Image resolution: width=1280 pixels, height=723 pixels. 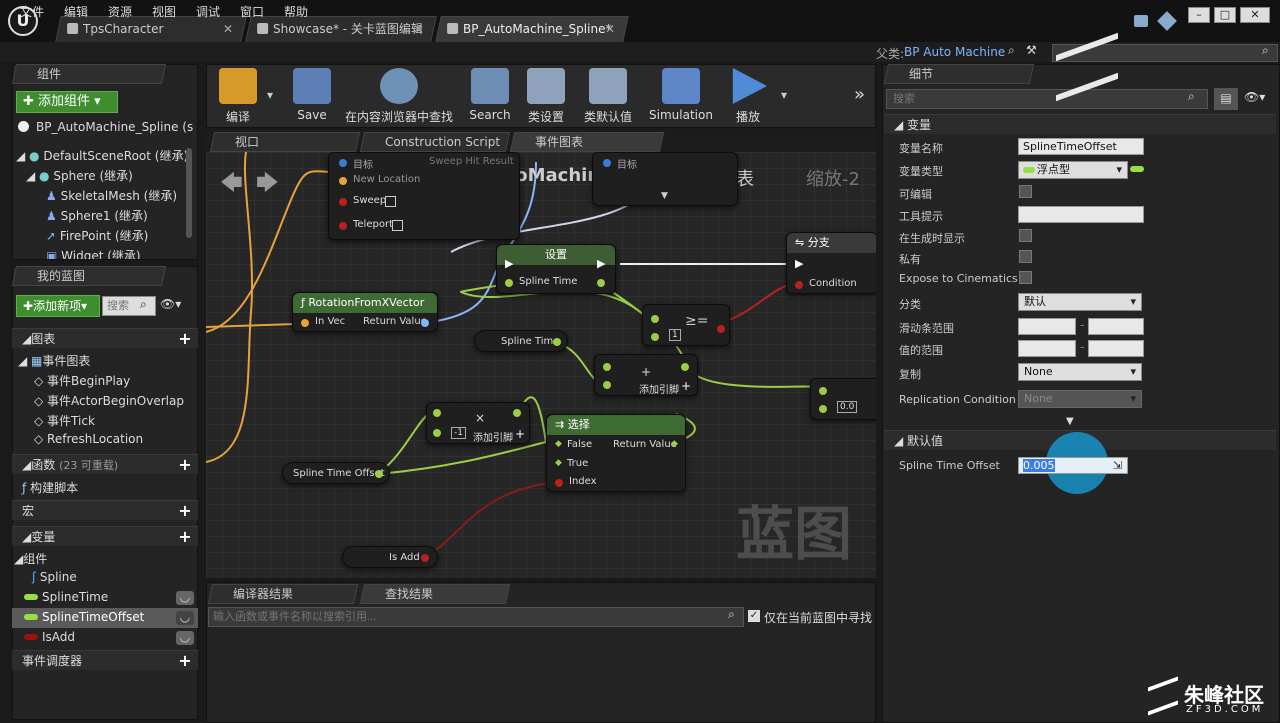 I want to click on tree-item-defaultsceneroot: ◢ ● DefaultSceneRoot (继承), so click(x=108, y=155).